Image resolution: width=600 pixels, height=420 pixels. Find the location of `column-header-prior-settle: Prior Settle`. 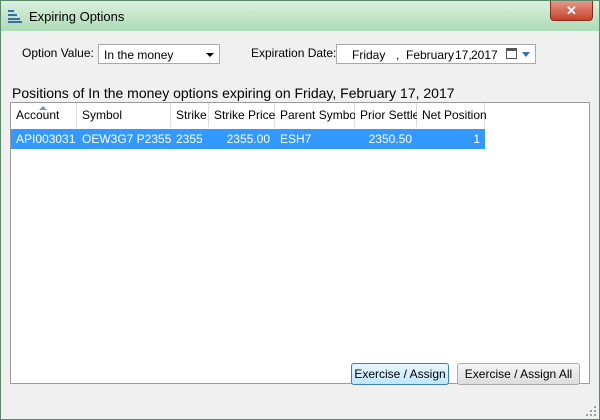

column-header-prior-settle: Prior Settle is located at coordinates (387, 115).